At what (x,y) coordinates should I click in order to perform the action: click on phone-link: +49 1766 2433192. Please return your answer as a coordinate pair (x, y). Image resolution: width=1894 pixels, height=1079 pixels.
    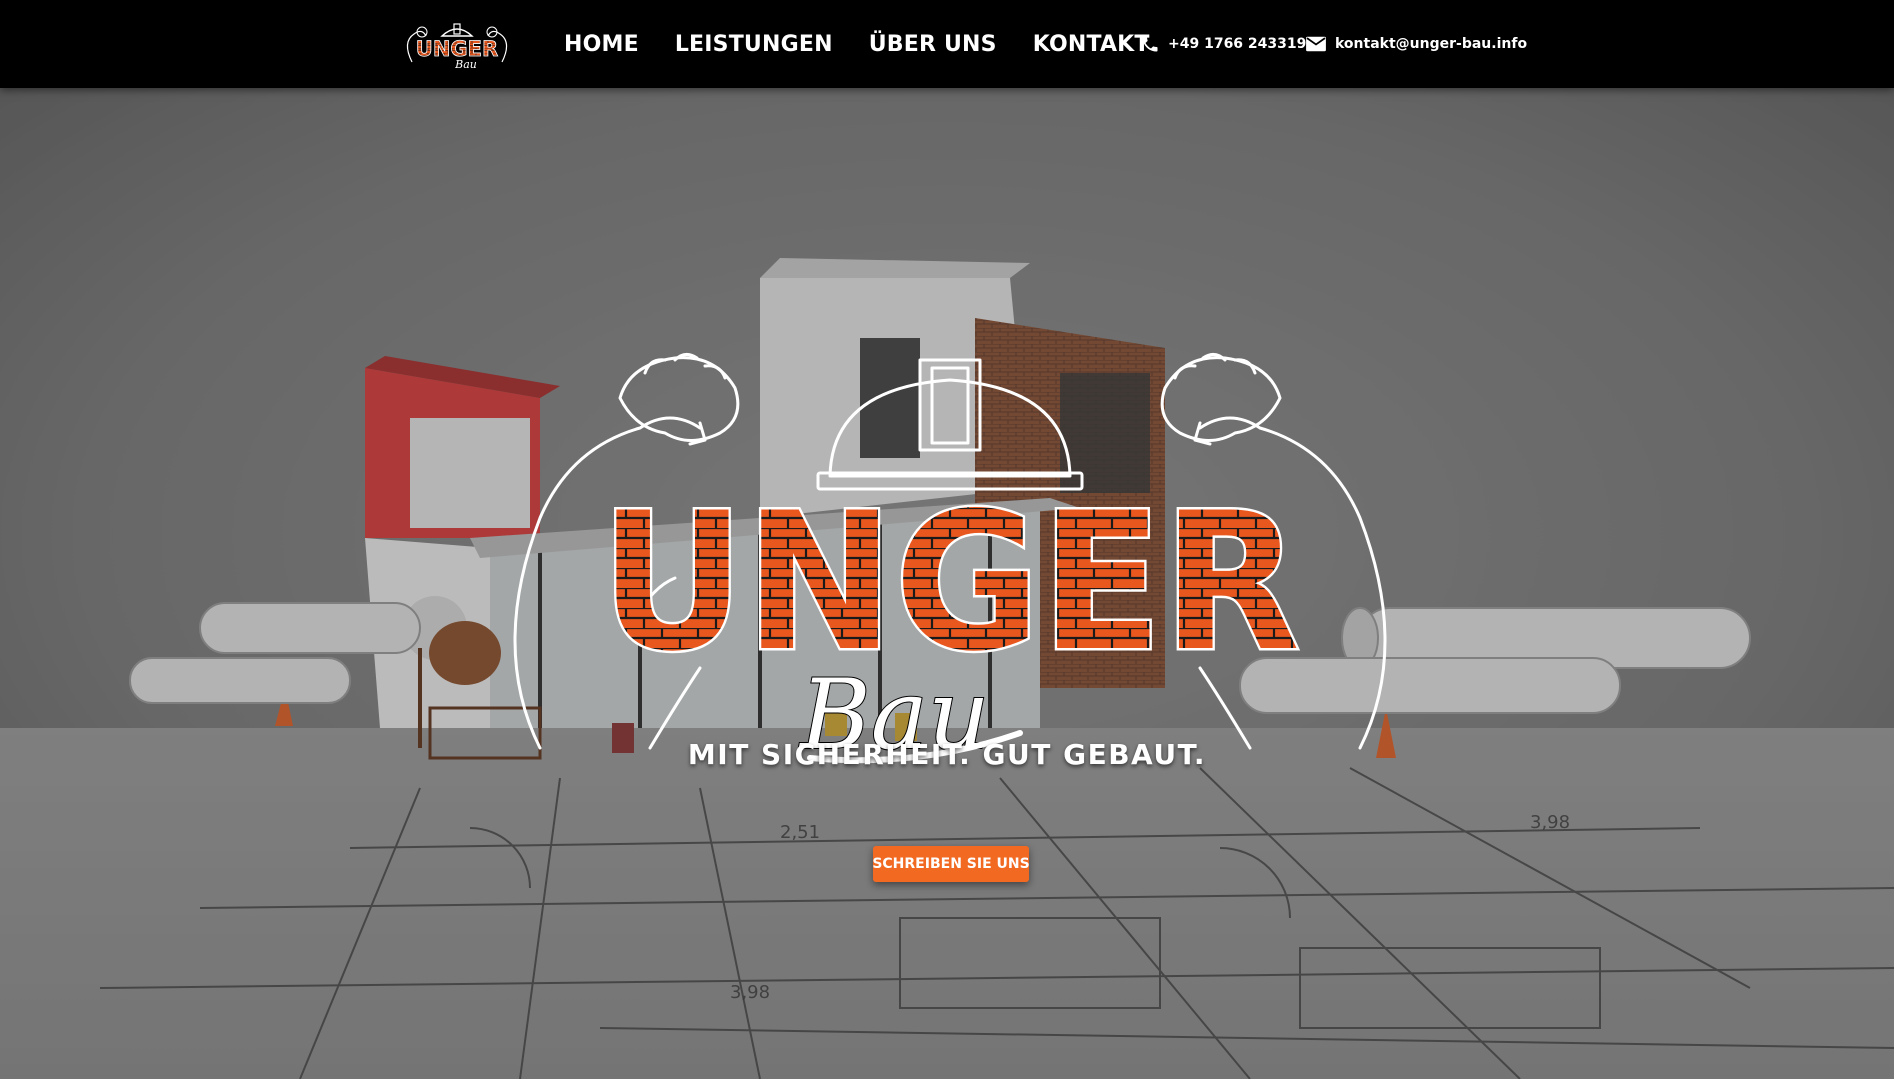
    Looking at the image, I should click on (1228, 44).